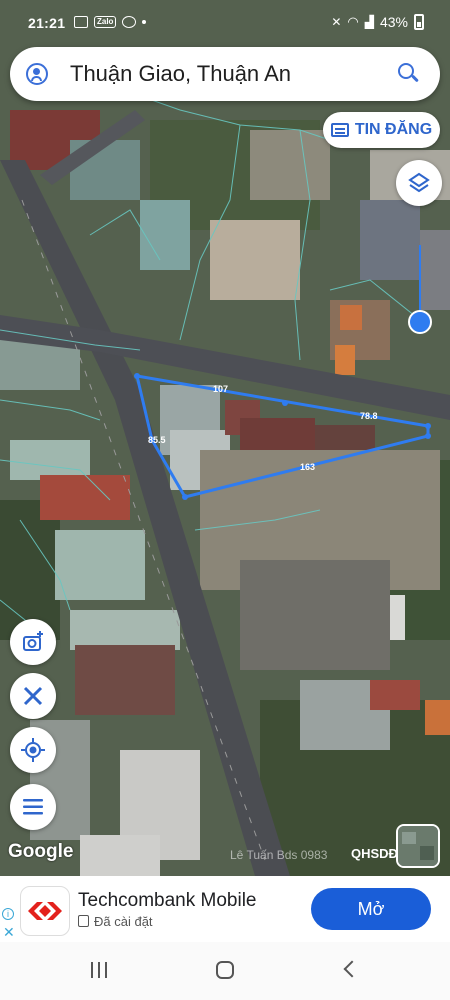 This screenshot has height=1000, width=450. What do you see at coordinates (41, 851) in the screenshot?
I see `google-attribution: Google` at bounding box center [41, 851].